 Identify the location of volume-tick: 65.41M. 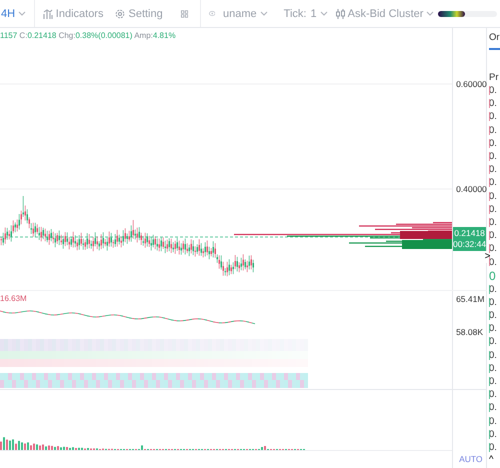
(470, 299).